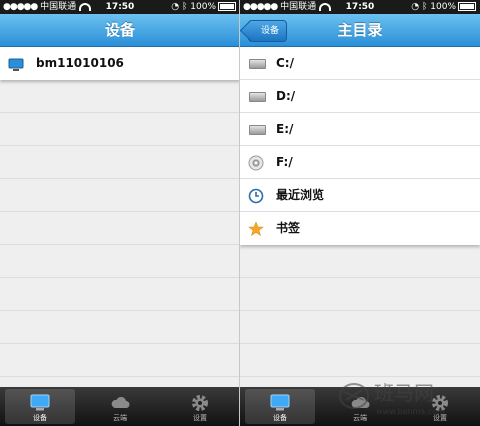 This screenshot has width=480, height=426. I want to click on device-name: bm11010106, so click(80, 63).